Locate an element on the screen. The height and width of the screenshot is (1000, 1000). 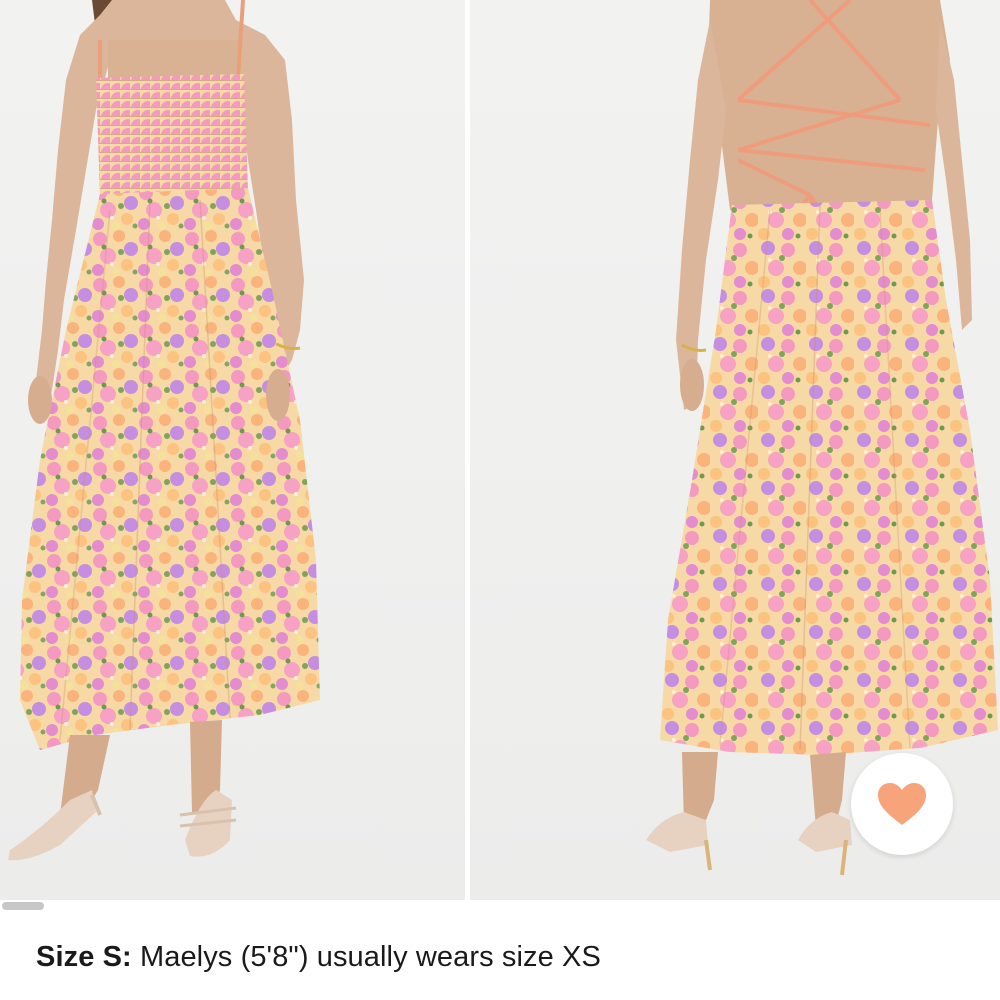
size-info-text: Maelys (5'8") usually wears size XS is located at coordinates (366, 957).